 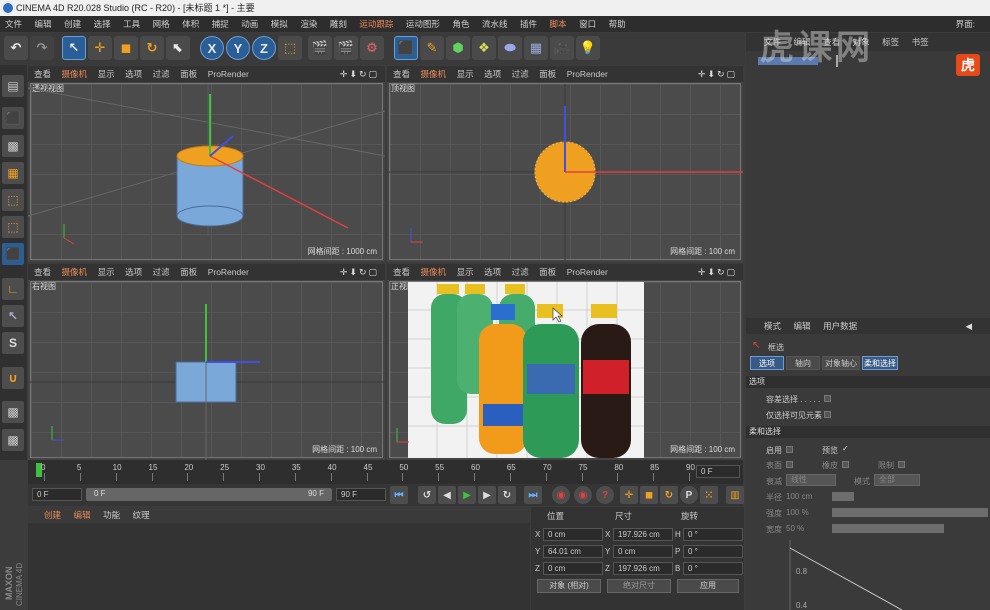 What do you see at coordinates (279, 558) in the screenshot?
I see `material-manager: 创建 编辑 功能 纹理` at bounding box center [279, 558].